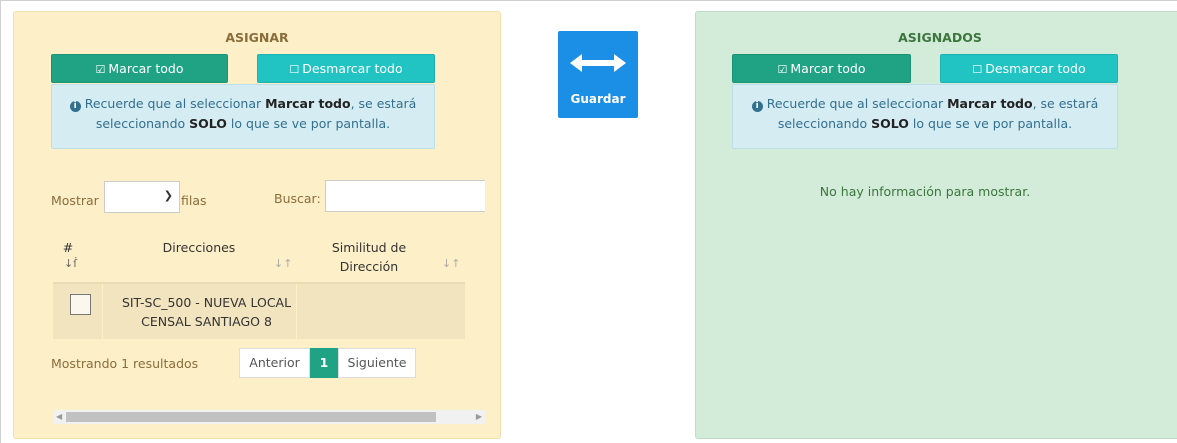 The image size is (1177, 443). What do you see at coordinates (479, 417) in the screenshot?
I see `scroll-right-icon: ▶` at bounding box center [479, 417].